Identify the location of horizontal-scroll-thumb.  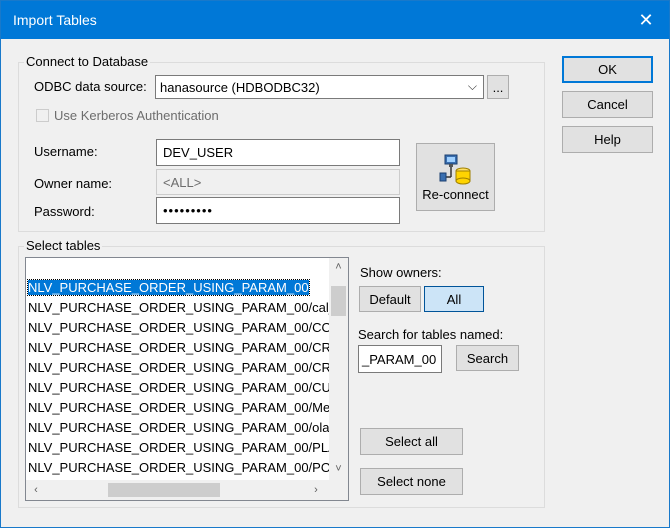
(164, 490).